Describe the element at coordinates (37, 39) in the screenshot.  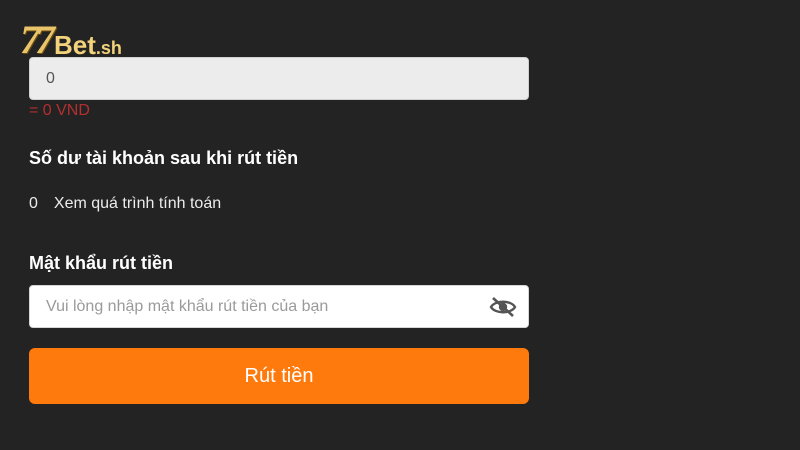
I see `logo-number: 77` at that location.